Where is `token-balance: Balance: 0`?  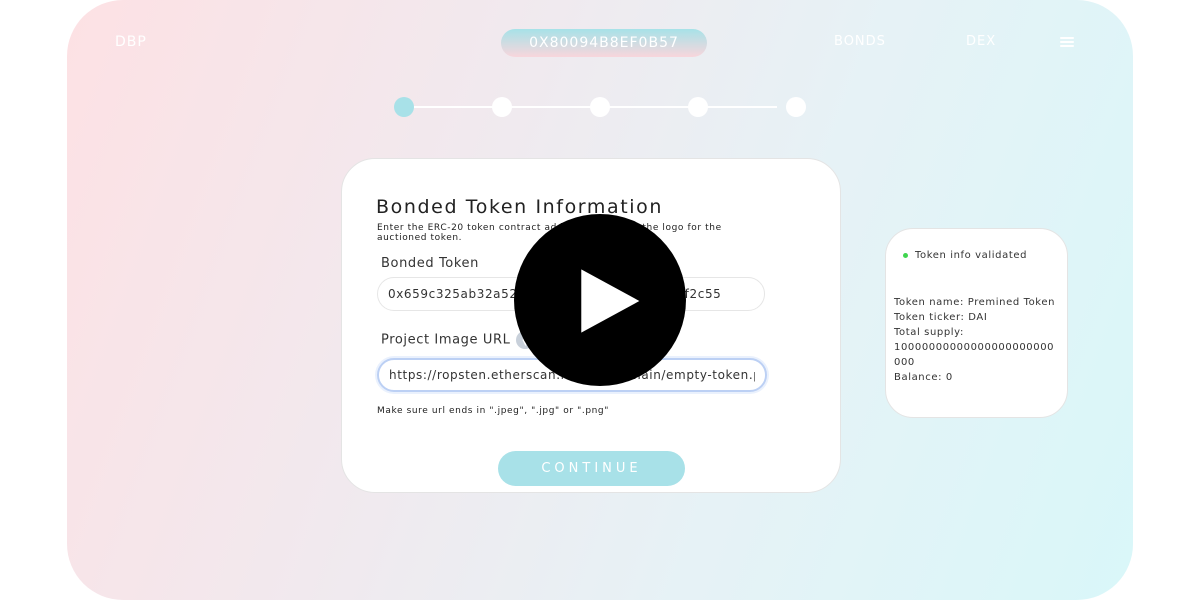 token-balance: Balance: 0 is located at coordinates (923, 377).